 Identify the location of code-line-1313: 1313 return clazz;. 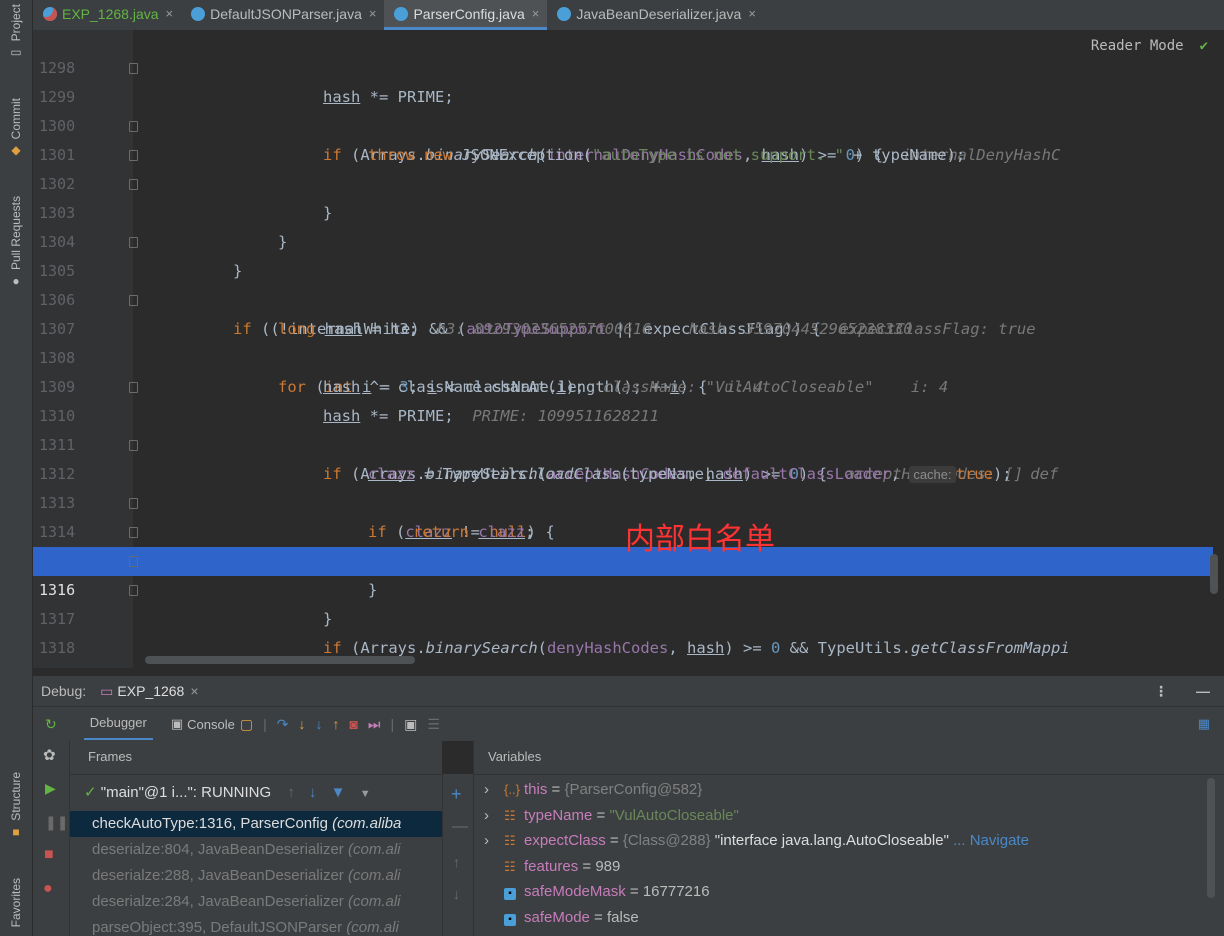
(623, 500).